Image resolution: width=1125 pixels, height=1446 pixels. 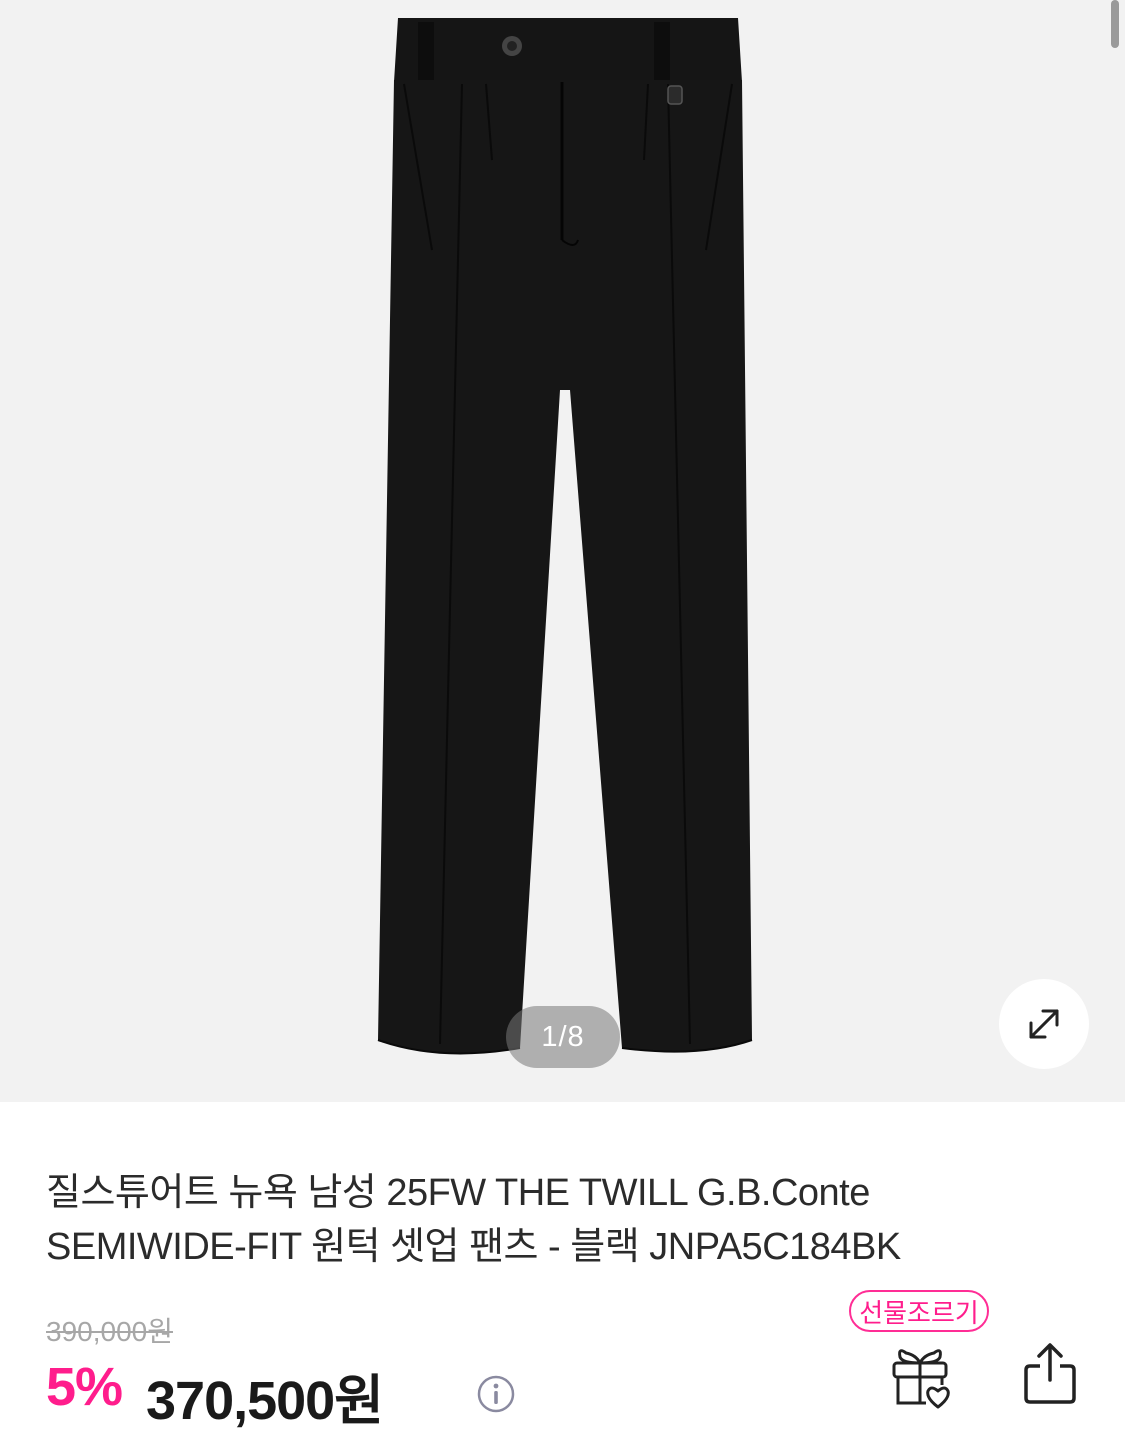 I want to click on expand-image-button, so click(x=1044, y=1024).